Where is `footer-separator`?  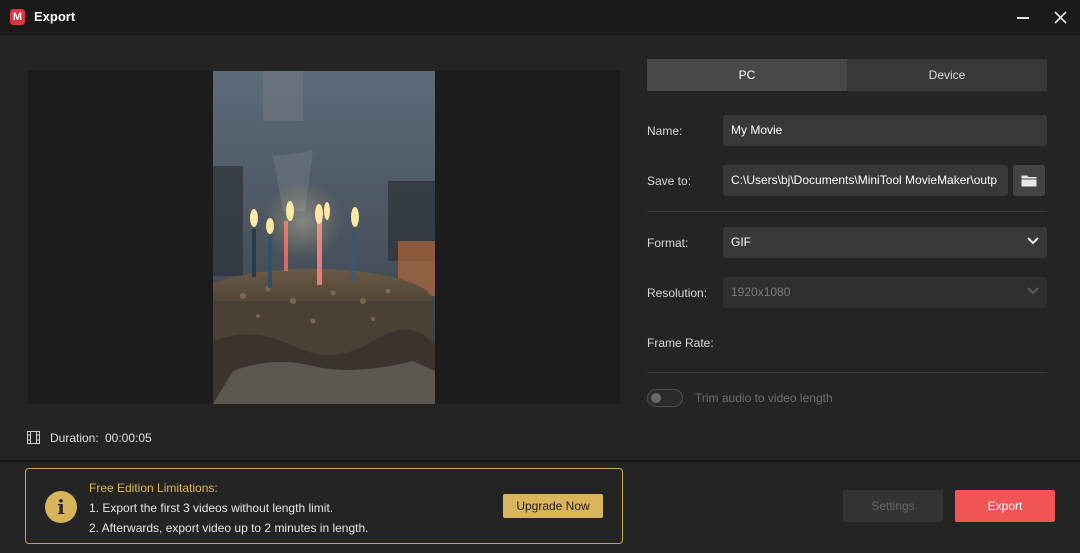 footer-separator is located at coordinates (540, 461).